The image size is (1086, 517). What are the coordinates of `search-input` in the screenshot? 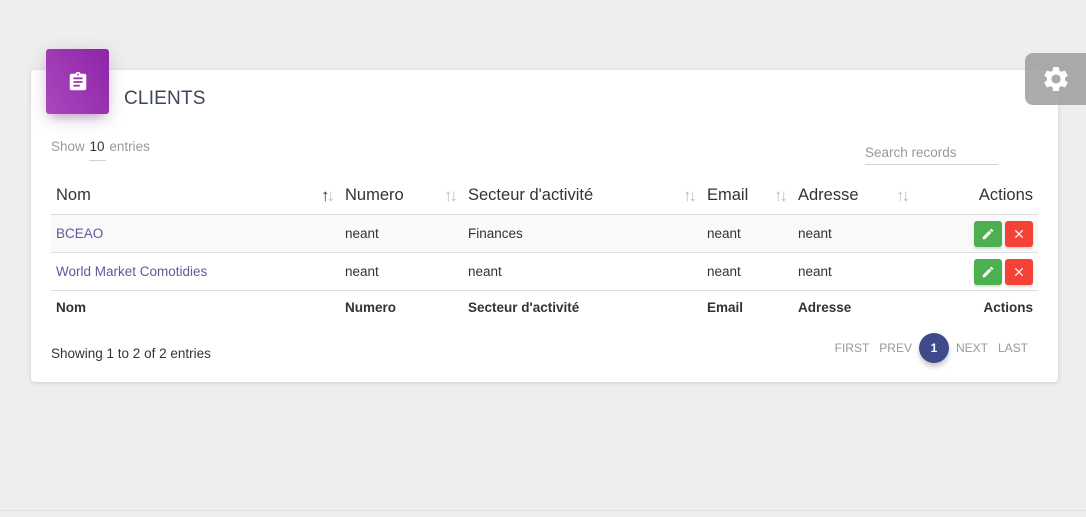 It's located at (931, 152).